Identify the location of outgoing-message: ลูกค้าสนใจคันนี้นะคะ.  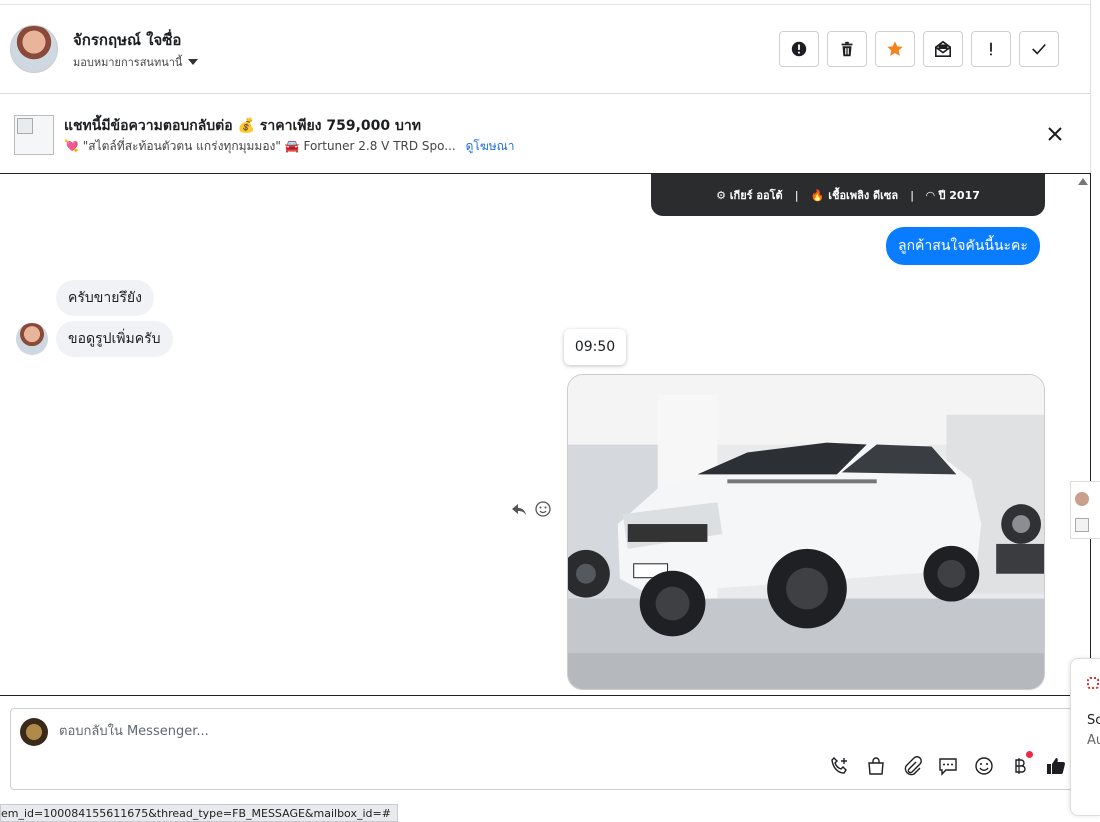
(963, 246).